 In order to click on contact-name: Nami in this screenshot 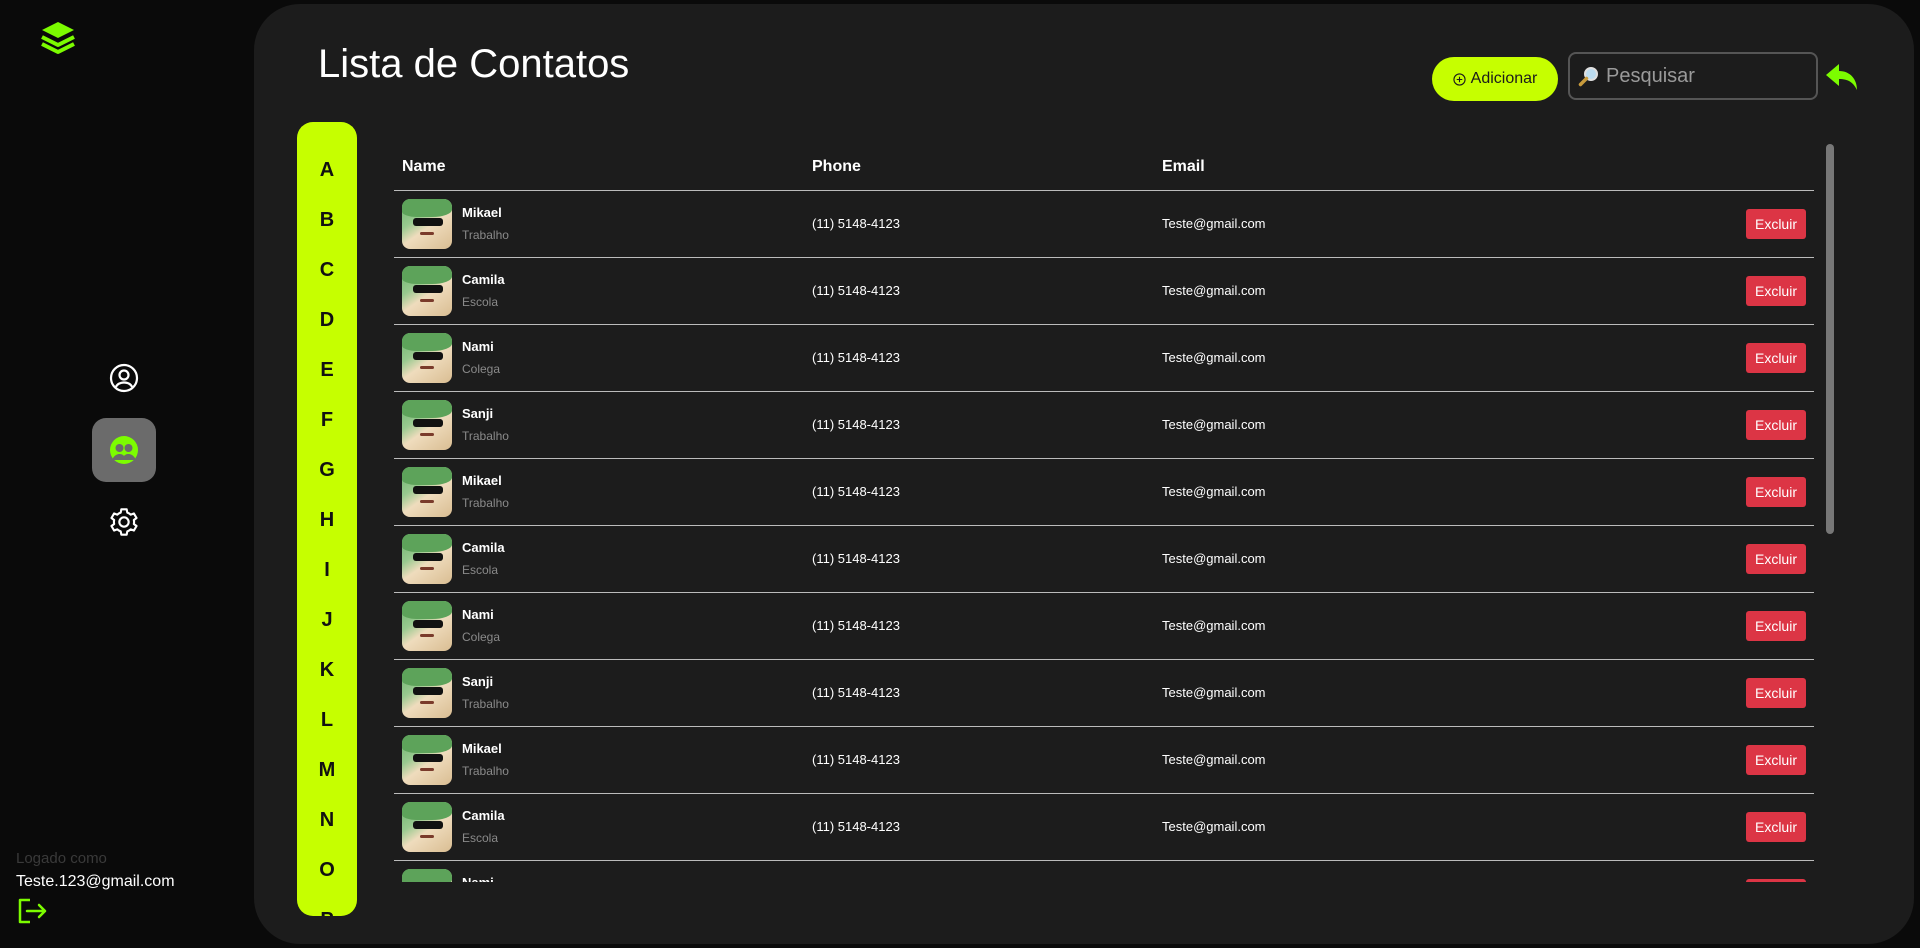, I will do `click(478, 614)`.